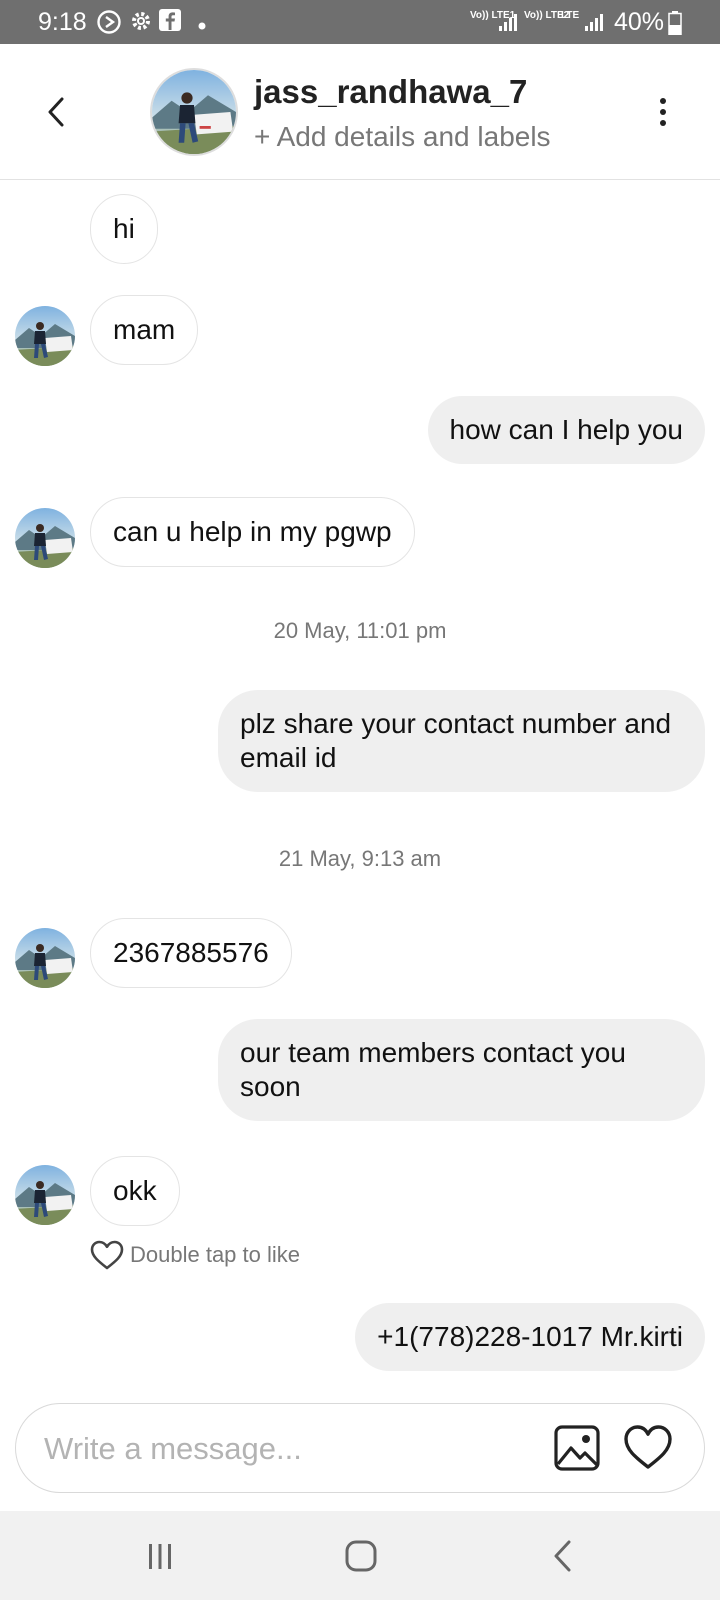 This screenshot has width=720, height=1600. I want to click on facebook-icon, so click(170, 22).